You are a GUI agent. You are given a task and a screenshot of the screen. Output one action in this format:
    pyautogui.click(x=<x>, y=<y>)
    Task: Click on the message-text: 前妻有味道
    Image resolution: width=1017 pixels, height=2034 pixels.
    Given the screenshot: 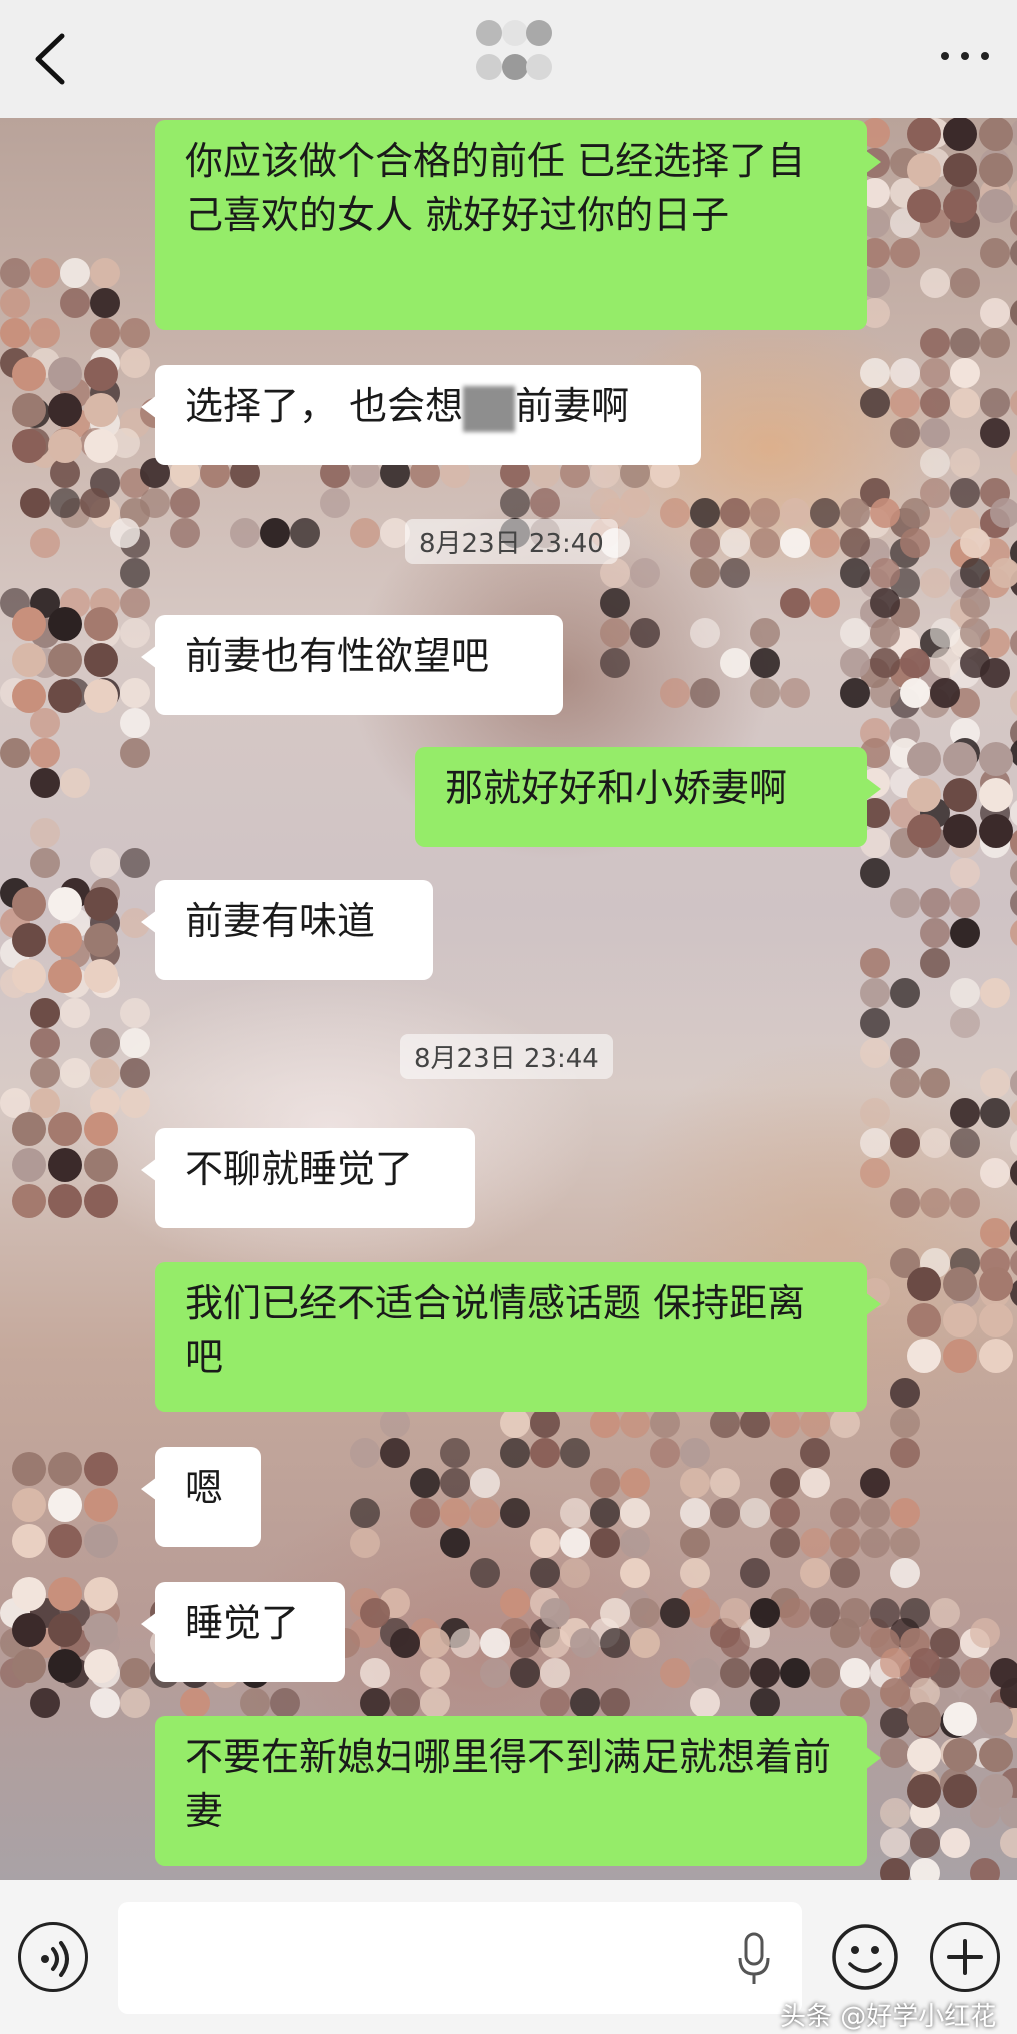 What is the action you would take?
    pyautogui.click(x=280, y=921)
    